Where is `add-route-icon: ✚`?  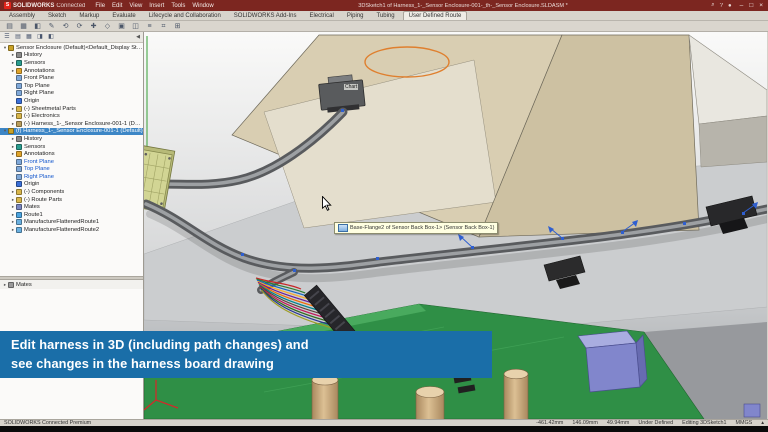 add-route-icon: ✚ is located at coordinates (93, 26).